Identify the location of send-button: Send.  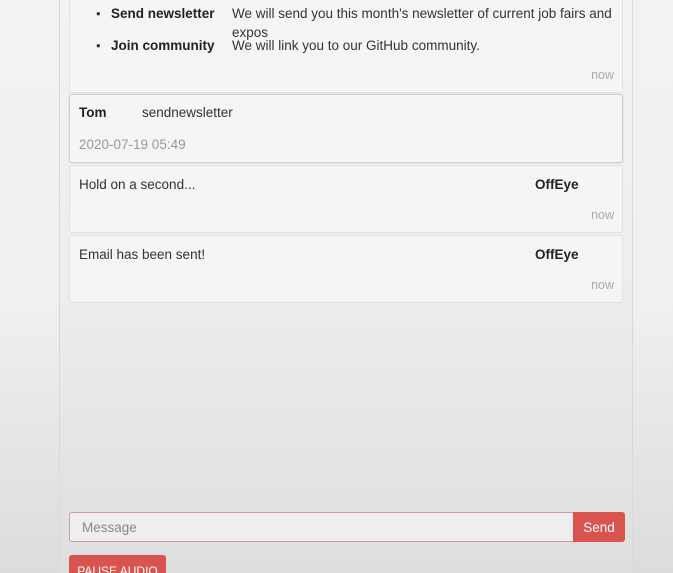
(599, 527).